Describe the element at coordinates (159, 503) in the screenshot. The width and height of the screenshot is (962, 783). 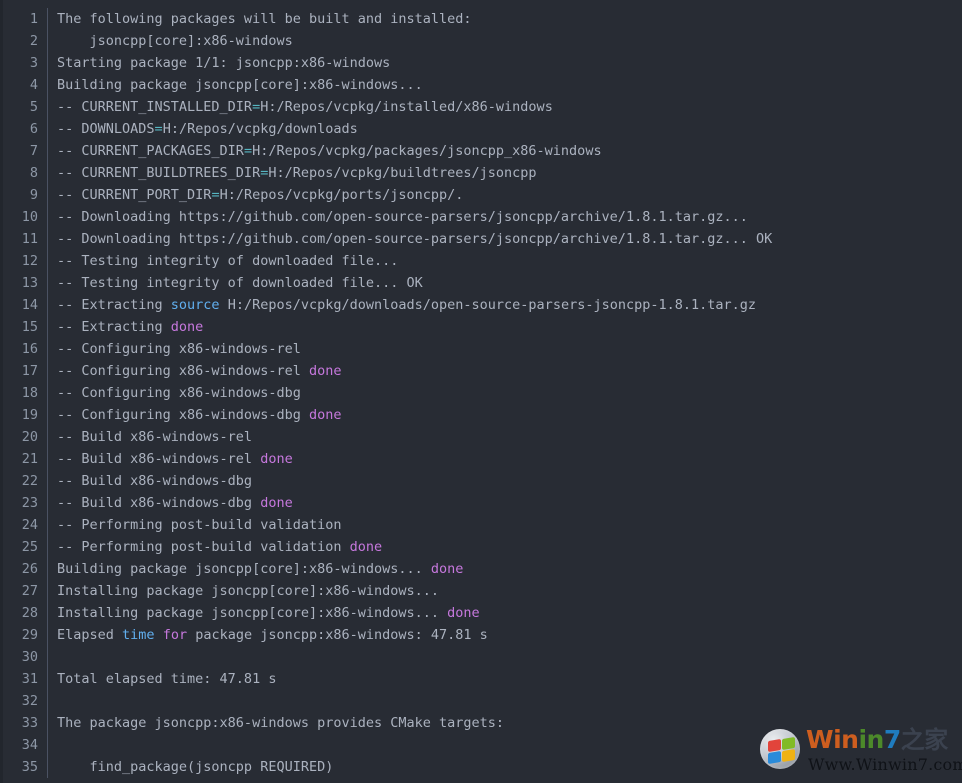
I see `code-token: -- Build x86-windows-dbg` at that location.